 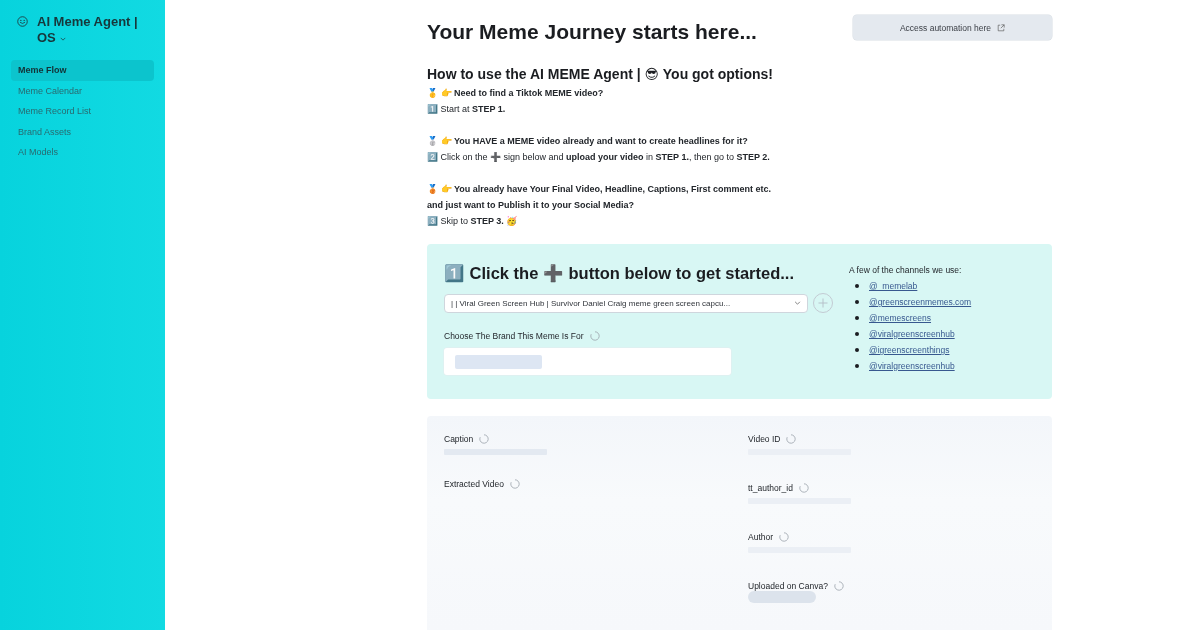 I want to click on instruction-line: 🥈 👉 You HAVE a MEME video already and want to create headlines for it?, so click(x=588, y=141).